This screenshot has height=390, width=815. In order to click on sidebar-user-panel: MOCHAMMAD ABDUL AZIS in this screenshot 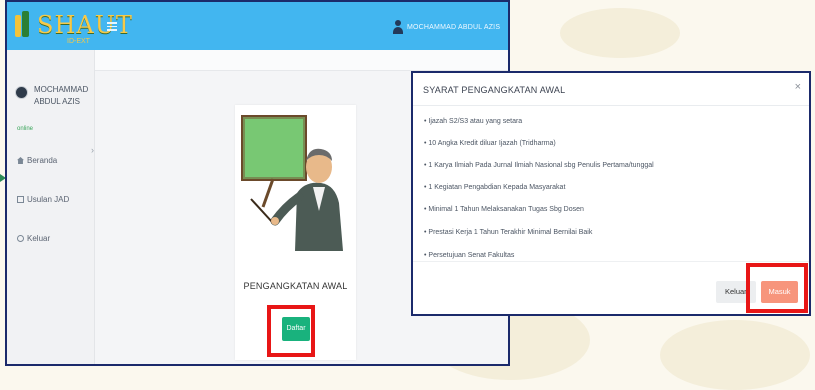, I will do `click(54, 96)`.